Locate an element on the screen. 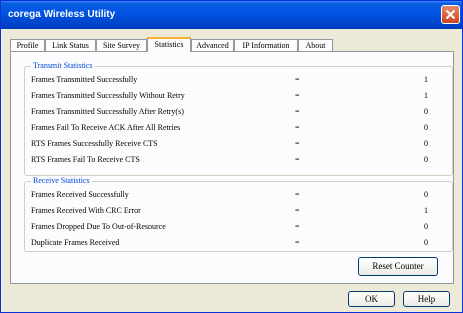  stat-label: RTS Frames Successfully Receive CTS is located at coordinates (94, 143).